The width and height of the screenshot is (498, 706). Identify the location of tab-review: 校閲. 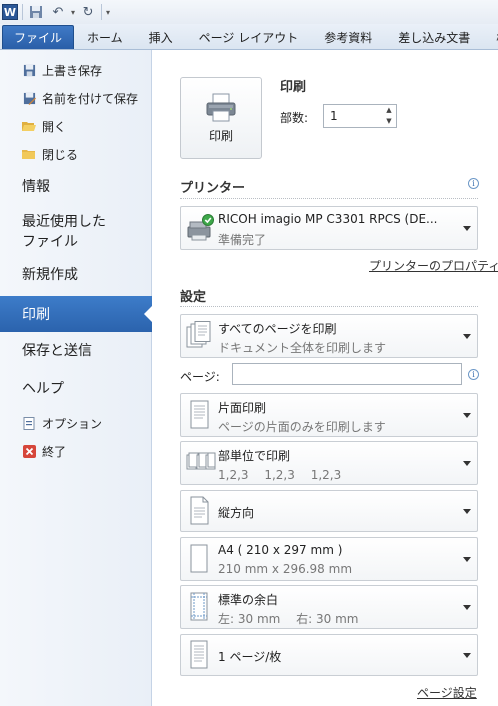
(490, 37).